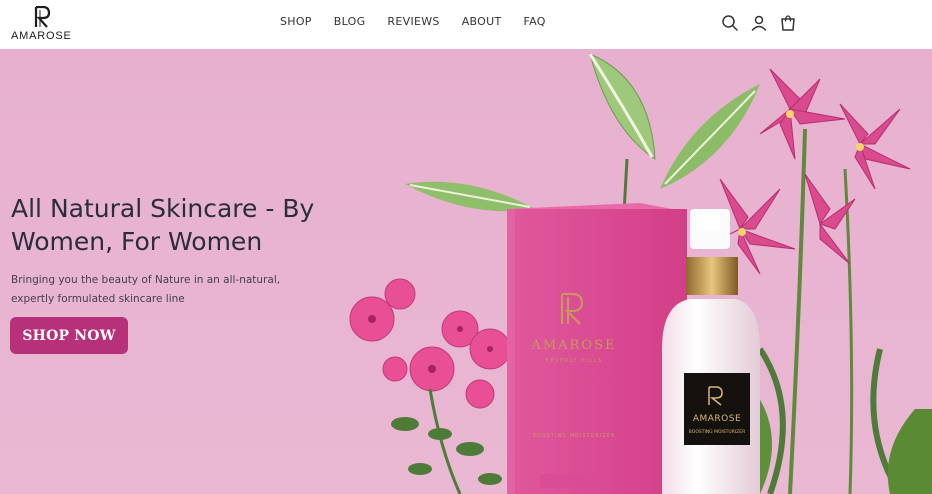 This screenshot has height=494, width=932. What do you see at coordinates (788, 23) in the screenshot?
I see `cart-icon` at bounding box center [788, 23].